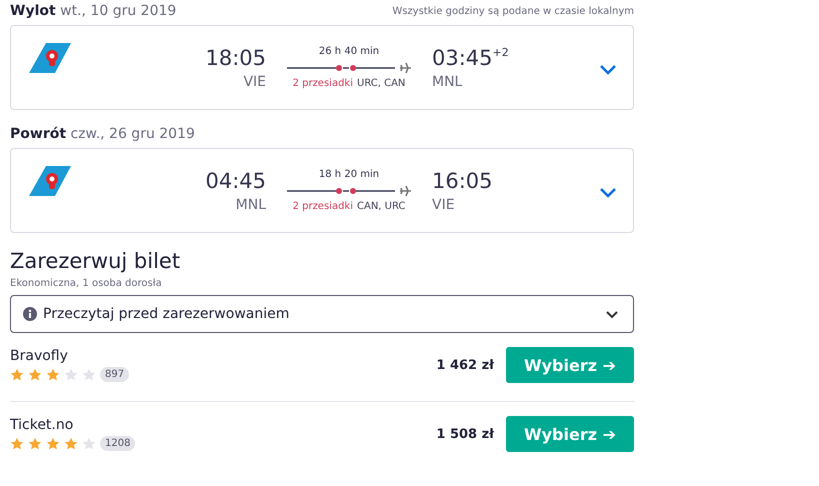 The height and width of the screenshot is (486, 819). What do you see at coordinates (465, 434) in the screenshot?
I see `price: 1 508 zł` at bounding box center [465, 434].